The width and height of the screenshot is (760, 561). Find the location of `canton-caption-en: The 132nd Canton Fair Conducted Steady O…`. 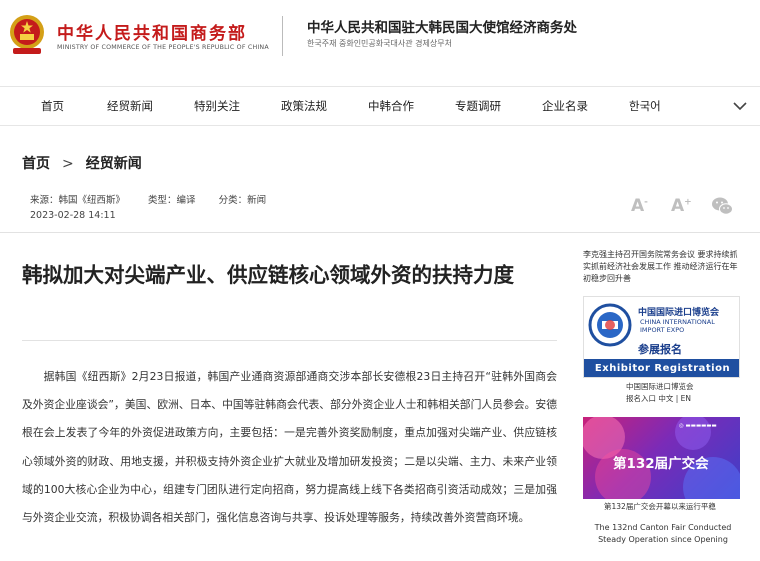

canton-caption-en: The 132nd Canton Fair Conducted Steady O… is located at coordinates (663, 534).